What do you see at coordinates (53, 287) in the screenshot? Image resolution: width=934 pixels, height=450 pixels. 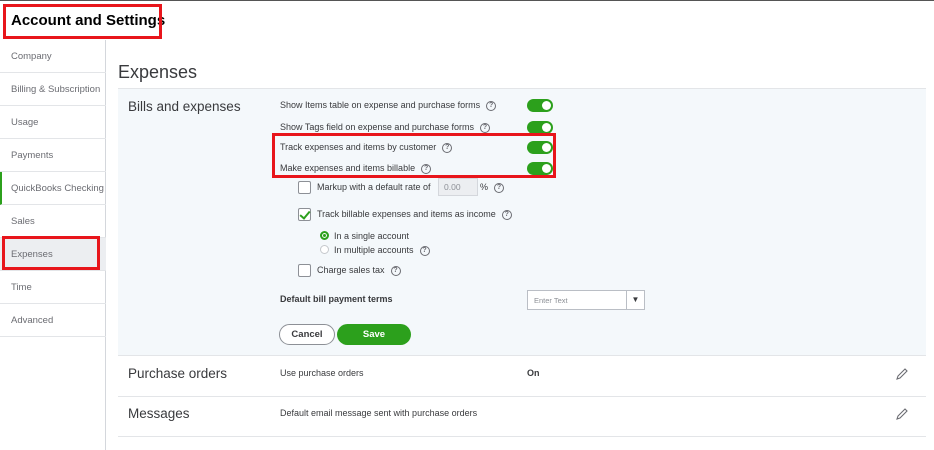 I see `sidebar-item-time: Time` at bounding box center [53, 287].